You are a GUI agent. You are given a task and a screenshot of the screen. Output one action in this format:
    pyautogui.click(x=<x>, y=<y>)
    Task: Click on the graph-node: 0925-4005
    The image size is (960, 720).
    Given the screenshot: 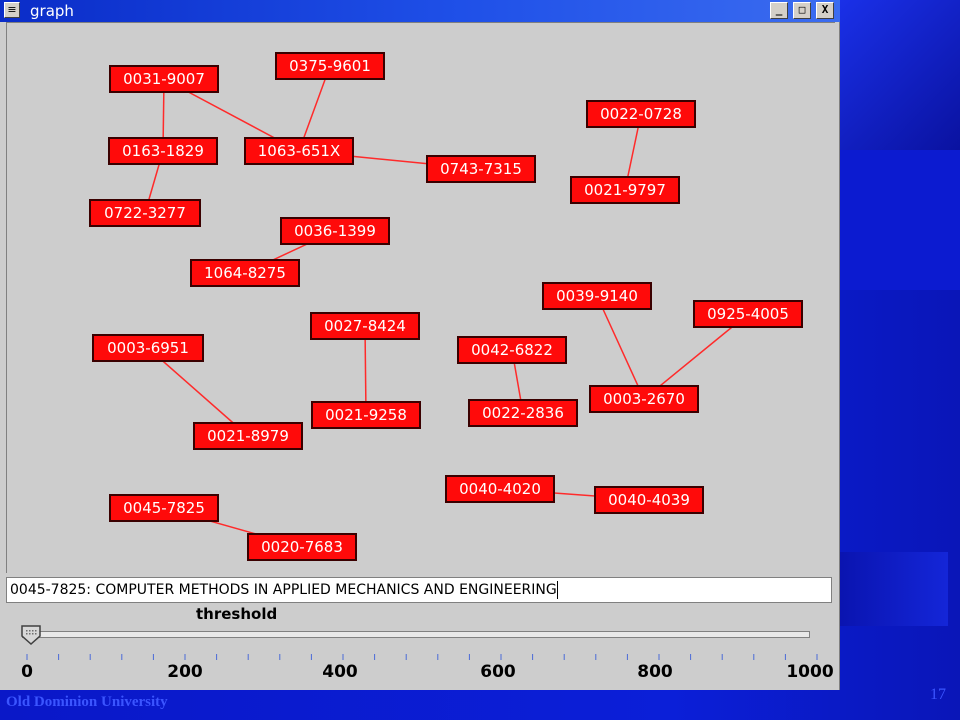 What is the action you would take?
    pyautogui.click(x=748, y=314)
    